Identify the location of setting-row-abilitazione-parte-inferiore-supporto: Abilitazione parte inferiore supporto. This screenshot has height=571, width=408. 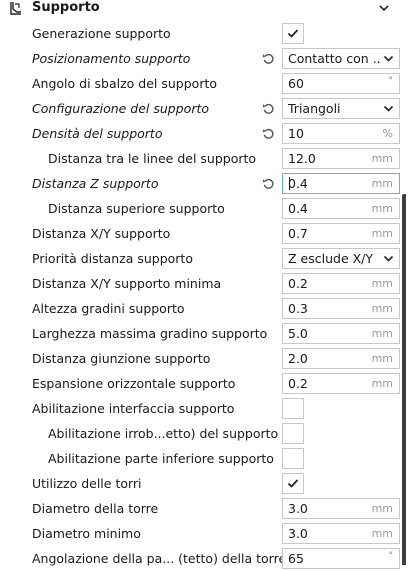
(204, 458).